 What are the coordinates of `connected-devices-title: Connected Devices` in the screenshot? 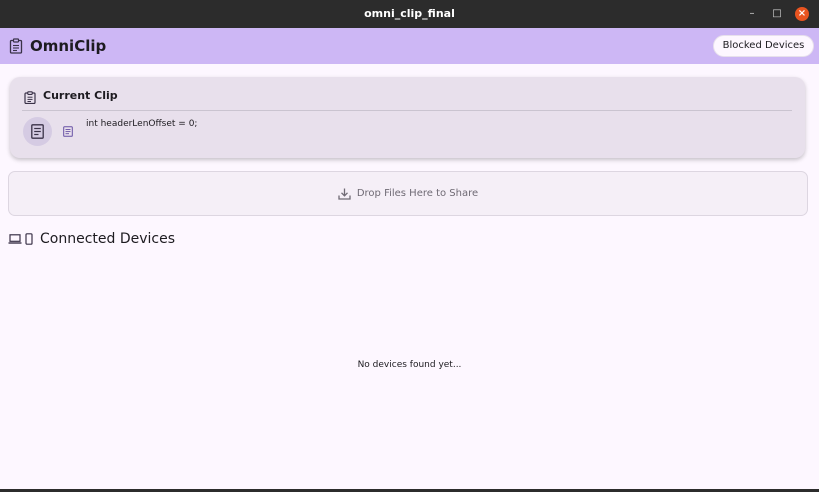 It's located at (108, 239).